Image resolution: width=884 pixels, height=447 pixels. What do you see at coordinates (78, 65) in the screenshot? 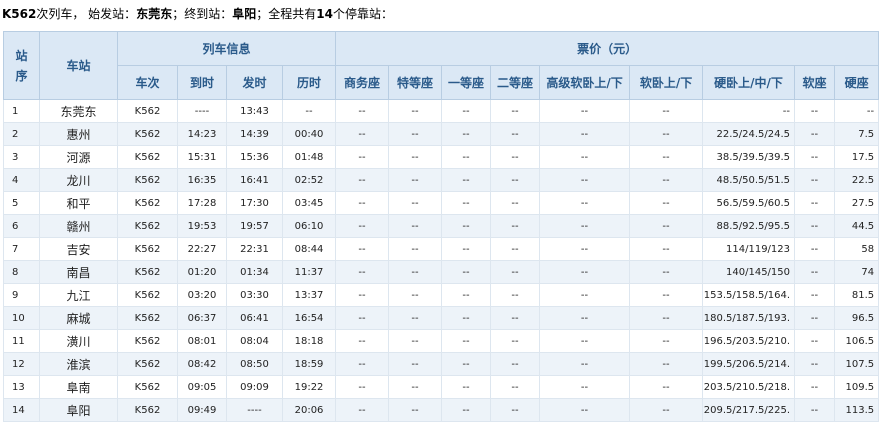
I see `col-station-header: 车站` at bounding box center [78, 65].